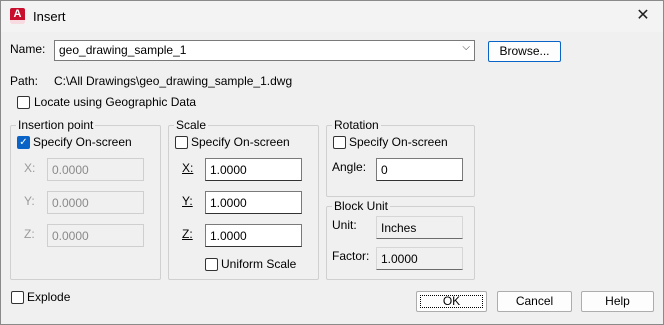 The image size is (664, 325). I want to click on angle-field: 0, so click(419, 169).